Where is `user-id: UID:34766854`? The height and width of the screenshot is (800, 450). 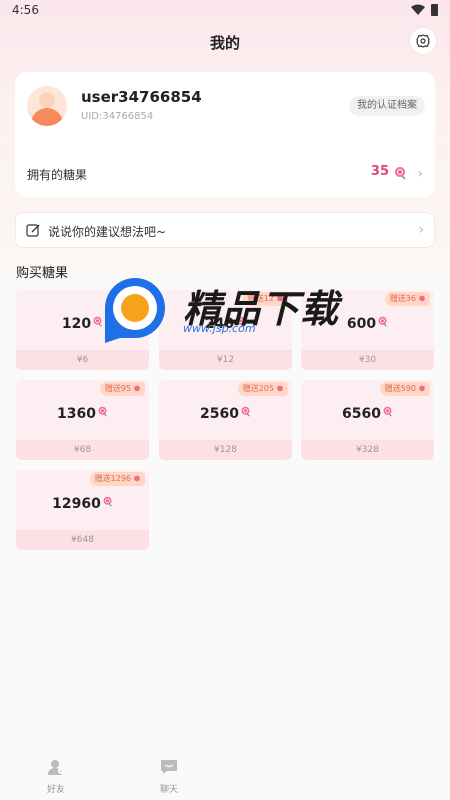
user-id: UID:34766854 is located at coordinates (117, 116).